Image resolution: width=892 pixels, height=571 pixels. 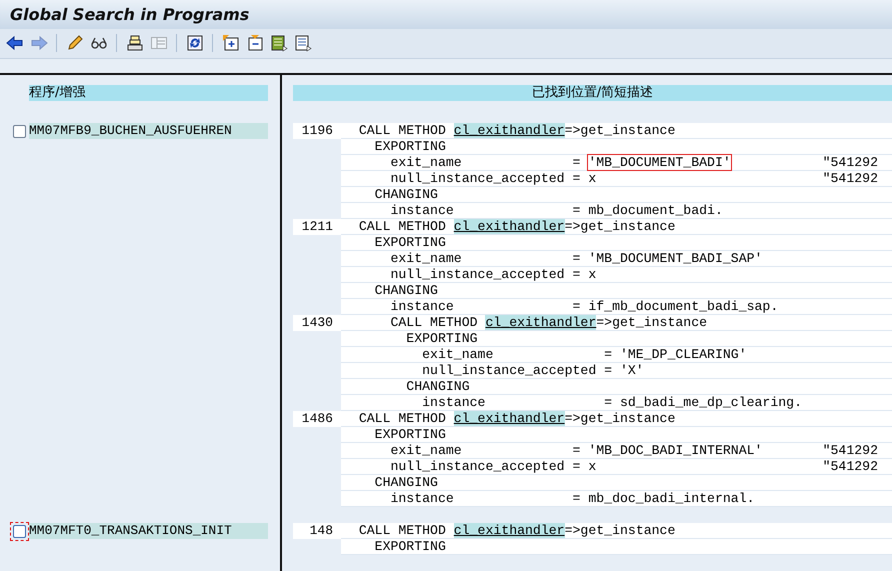 What do you see at coordinates (148, 531) in the screenshot?
I see `program-name: MM07MFT0_TRANSAKTIONS_INIT` at bounding box center [148, 531].